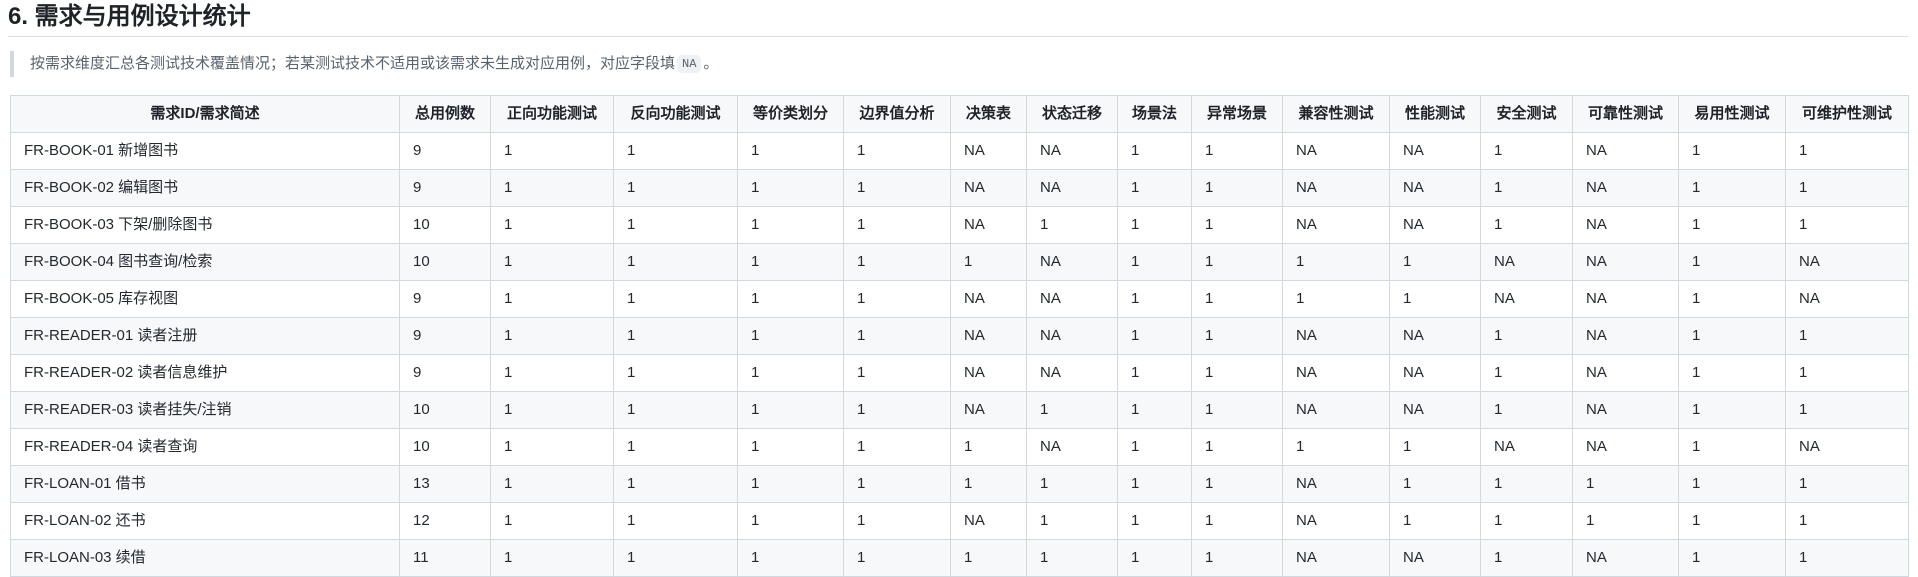 This screenshot has width=1918, height=577. What do you see at coordinates (1732, 114) in the screenshot?
I see `column-header: 易用性测试` at bounding box center [1732, 114].